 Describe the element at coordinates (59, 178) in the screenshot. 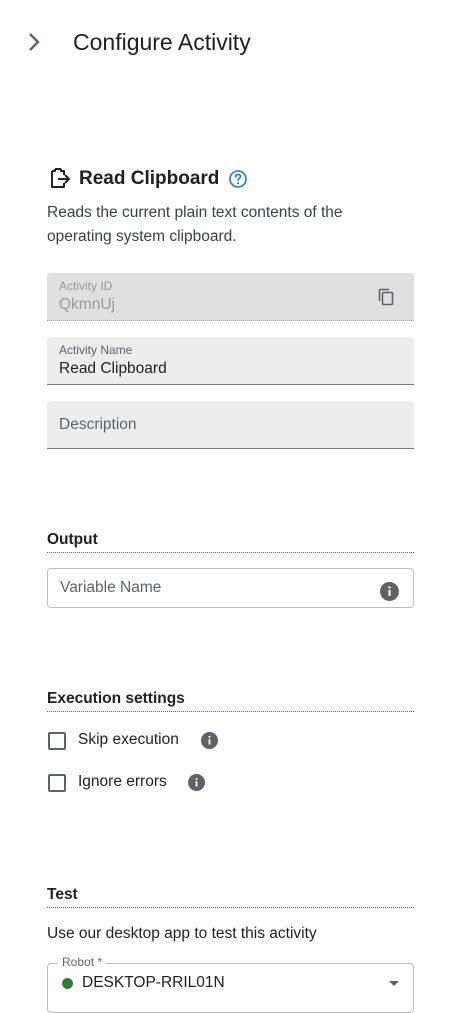

I see `clipboard-icon` at that location.